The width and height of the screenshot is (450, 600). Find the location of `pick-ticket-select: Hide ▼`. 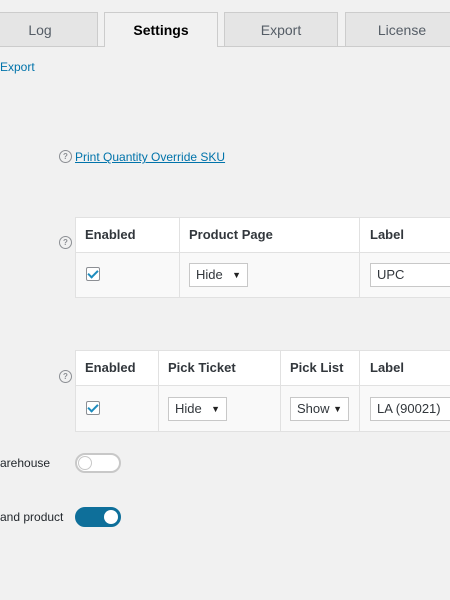

pick-ticket-select: Hide ▼ is located at coordinates (197, 409).